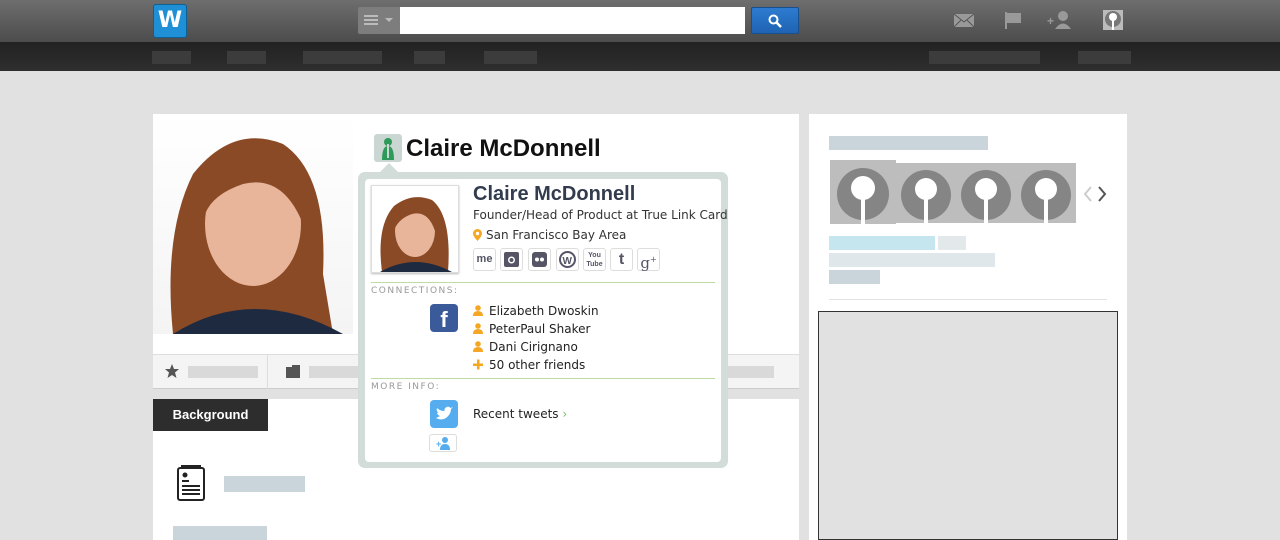 This screenshot has height=540, width=1280. Describe the element at coordinates (544, 311) in the screenshot. I see `friend-name: Elizabeth Dwoskin` at that location.